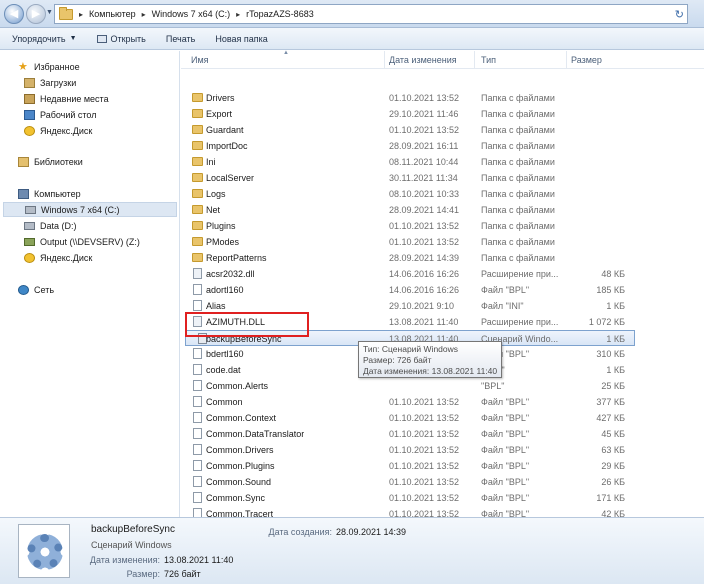  I want to click on nav-yandex-disk: Яндекс.Диск, so click(58, 130).